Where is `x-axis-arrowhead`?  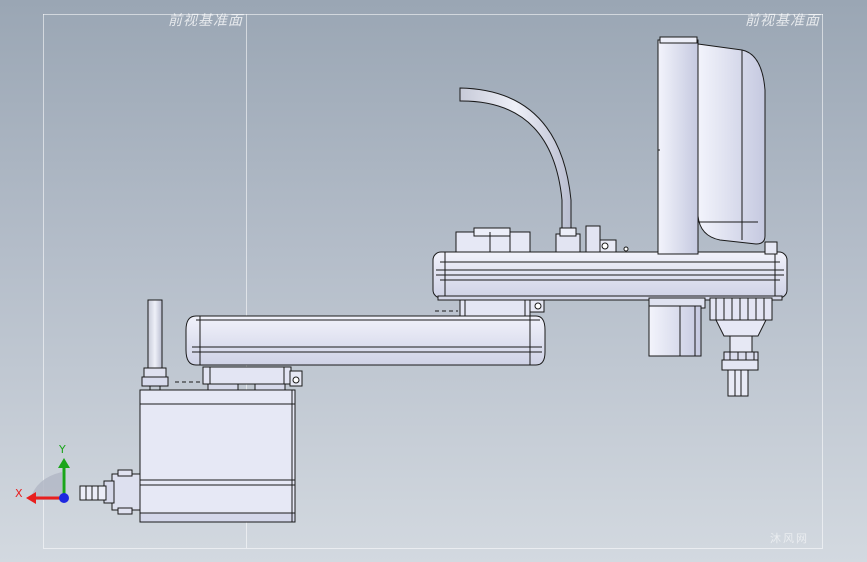 x-axis-arrowhead is located at coordinates (31, 498).